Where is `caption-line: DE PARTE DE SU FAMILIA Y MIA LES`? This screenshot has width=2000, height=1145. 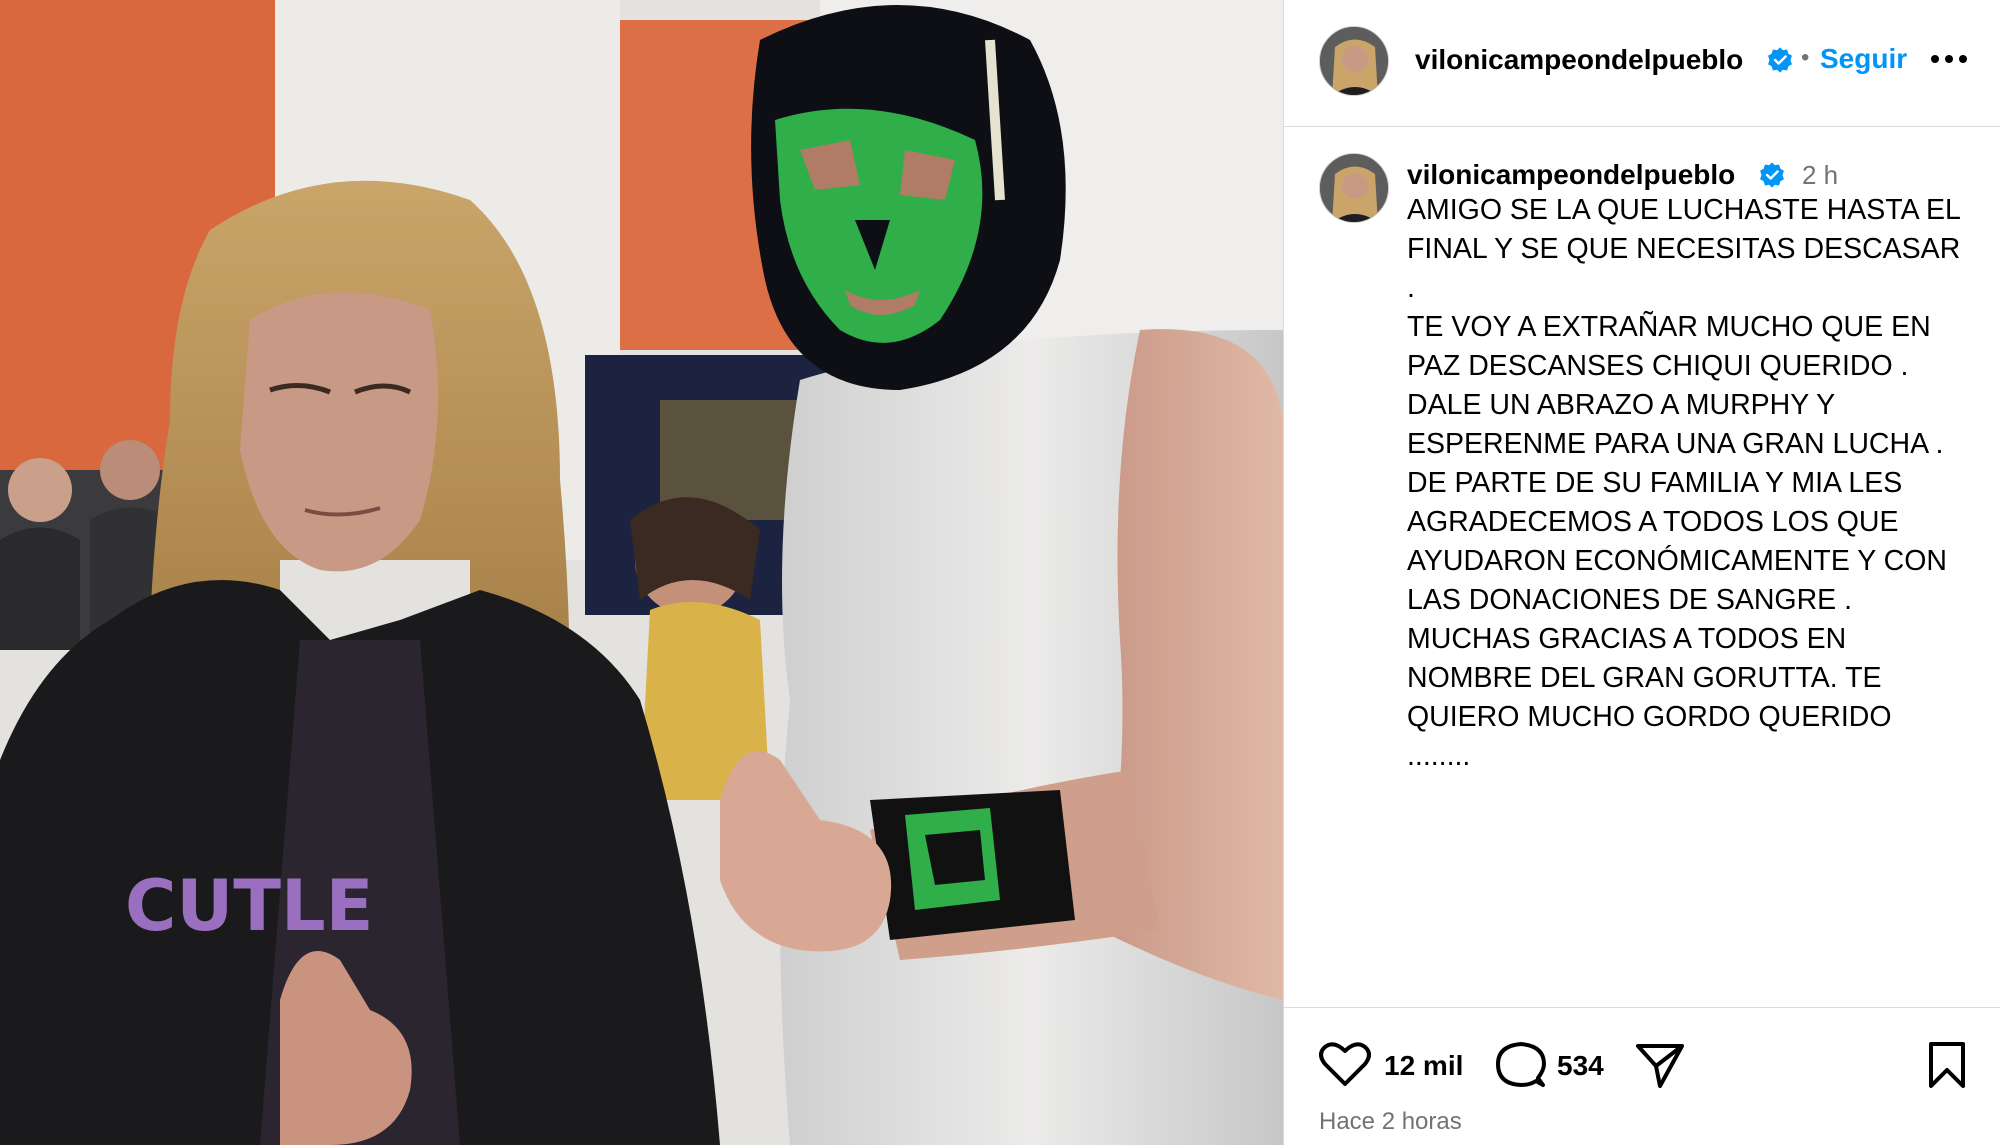
caption-line: DE PARTE DE SU FAMILIA Y MIA LES is located at coordinates (1655, 483).